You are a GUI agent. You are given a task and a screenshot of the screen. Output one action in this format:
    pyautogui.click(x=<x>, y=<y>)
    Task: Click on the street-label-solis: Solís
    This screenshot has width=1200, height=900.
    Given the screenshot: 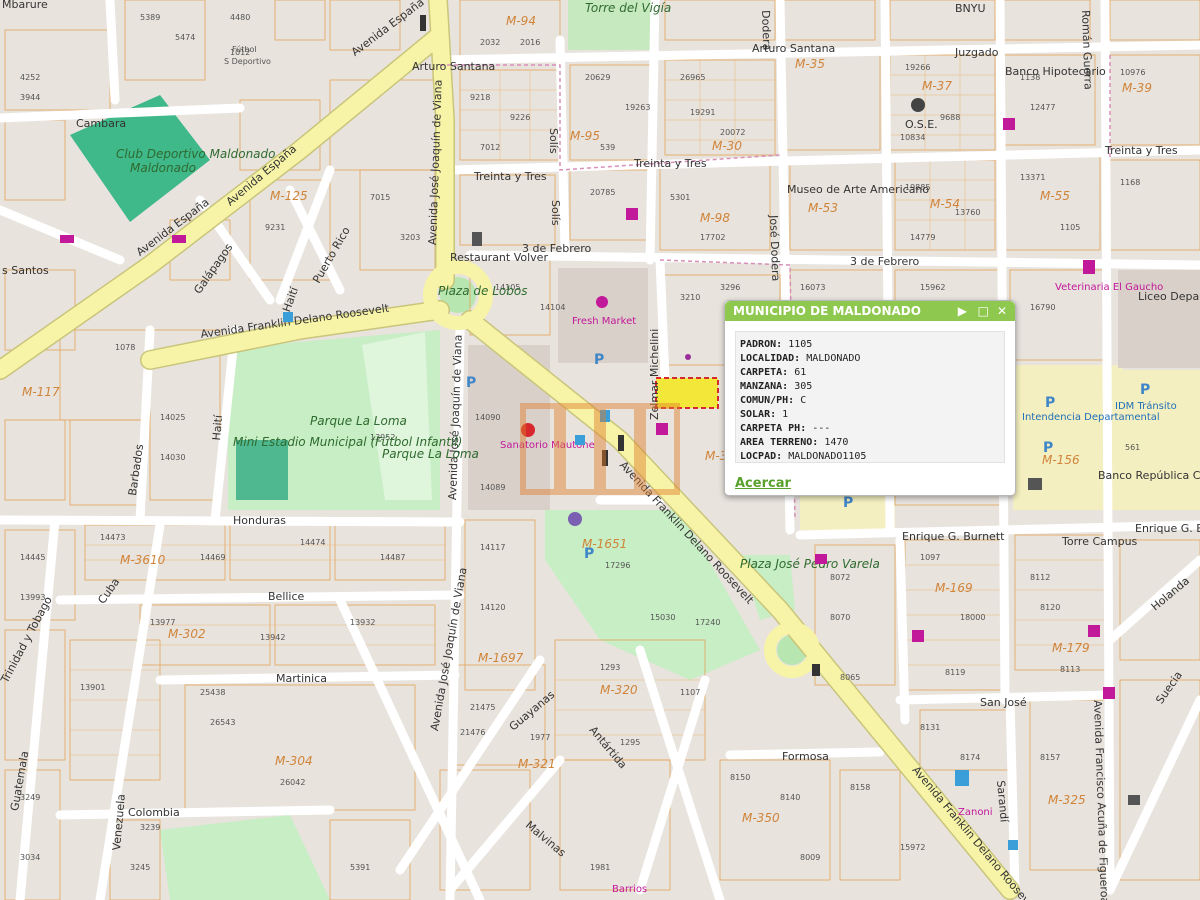 What is the action you would take?
    pyautogui.click(x=555, y=213)
    